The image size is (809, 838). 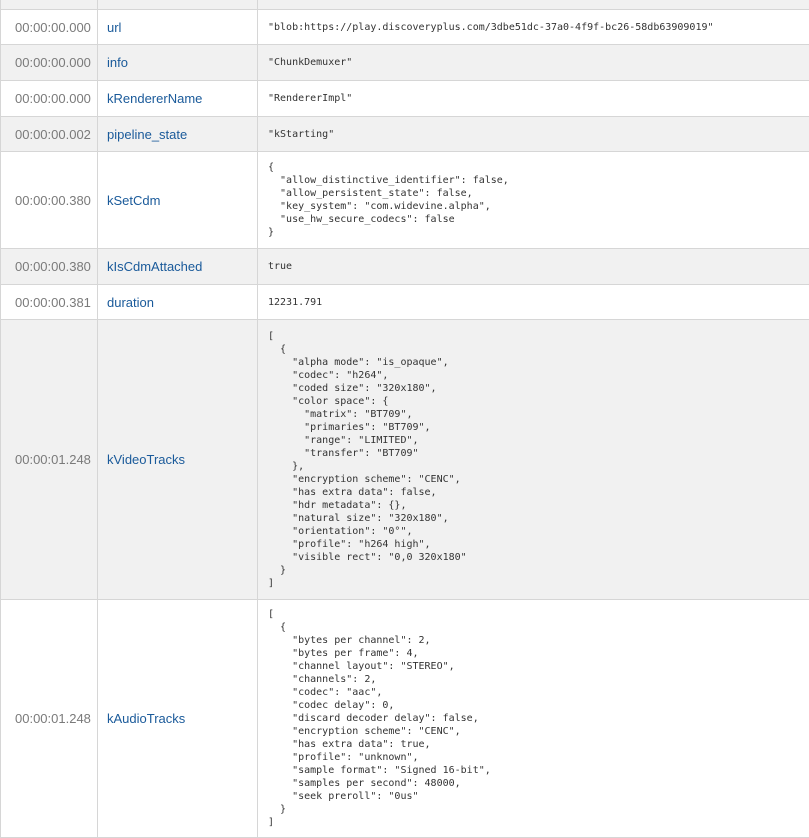 I want to click on property-name-cell: url, so click(x=177, y=27).